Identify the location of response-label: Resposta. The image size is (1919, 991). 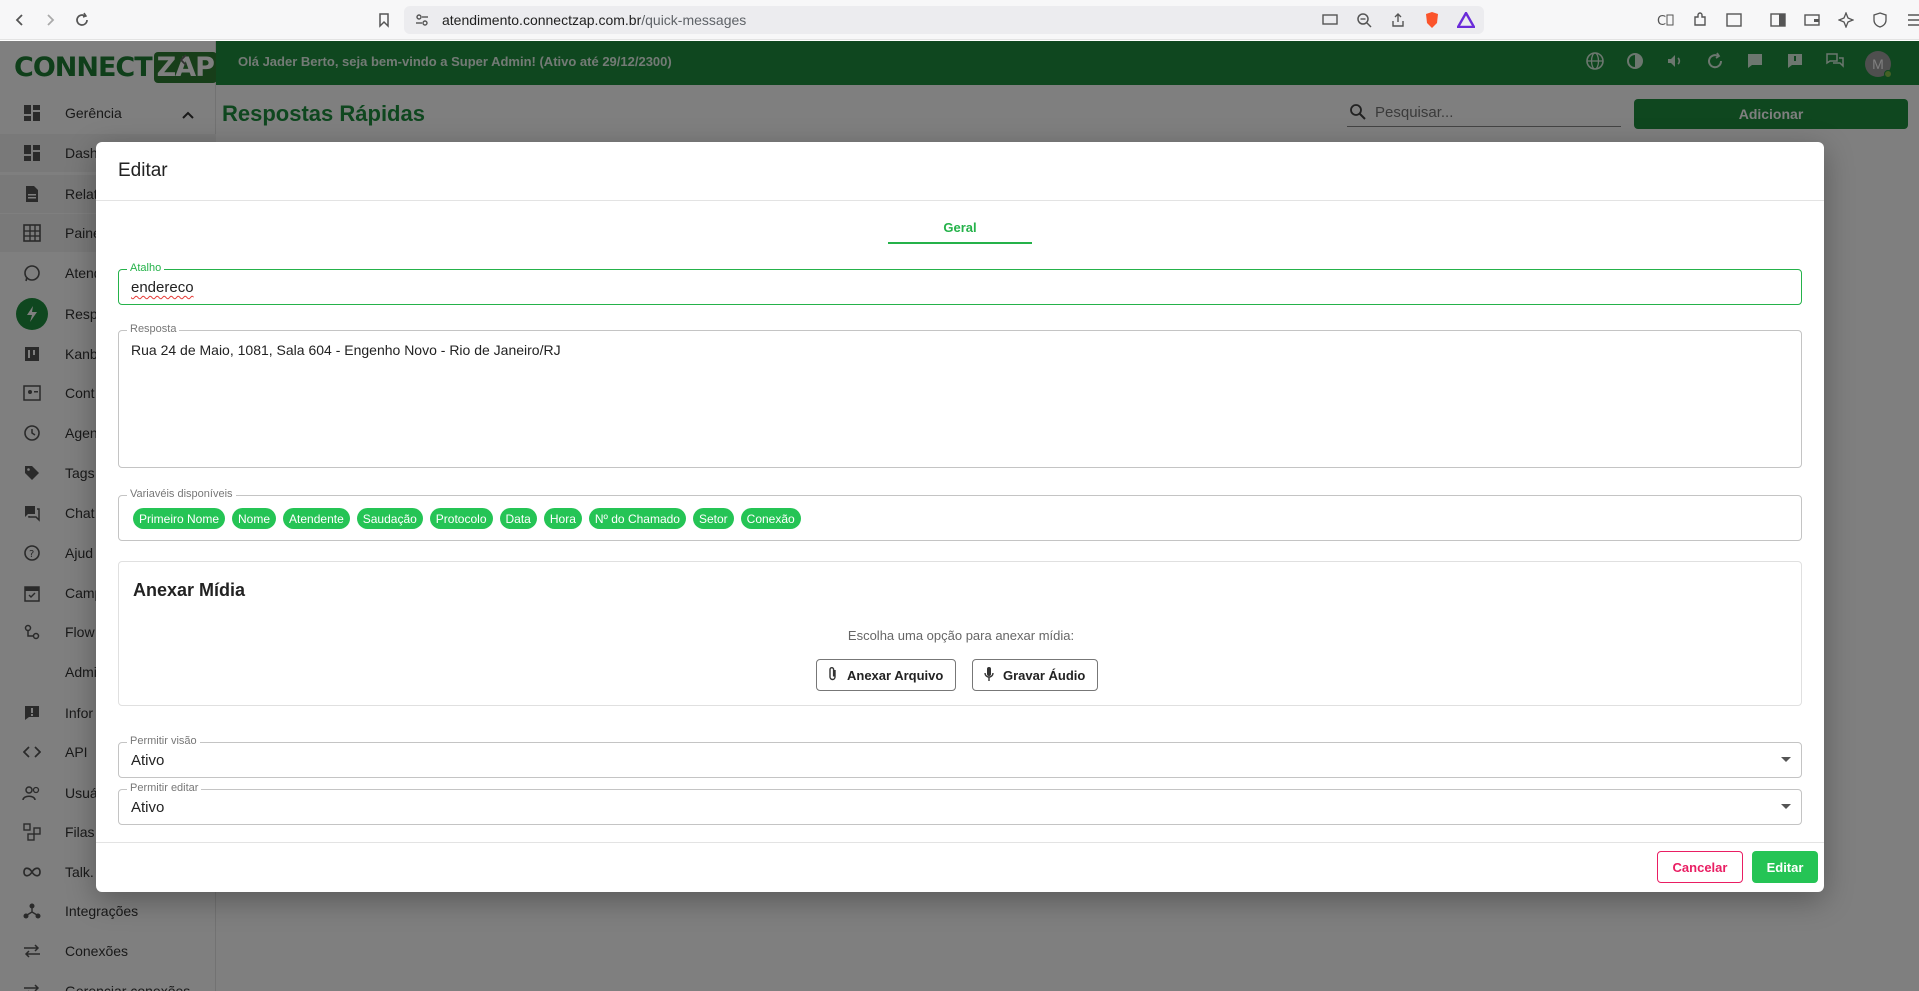
(153, 329).